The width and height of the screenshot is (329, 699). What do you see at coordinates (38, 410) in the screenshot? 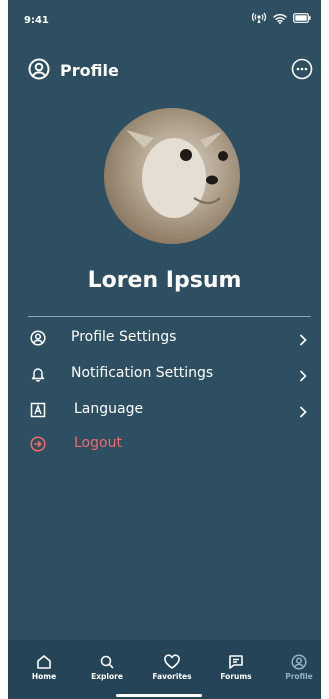
I see `language-icon` at bounding box center [38, 410].